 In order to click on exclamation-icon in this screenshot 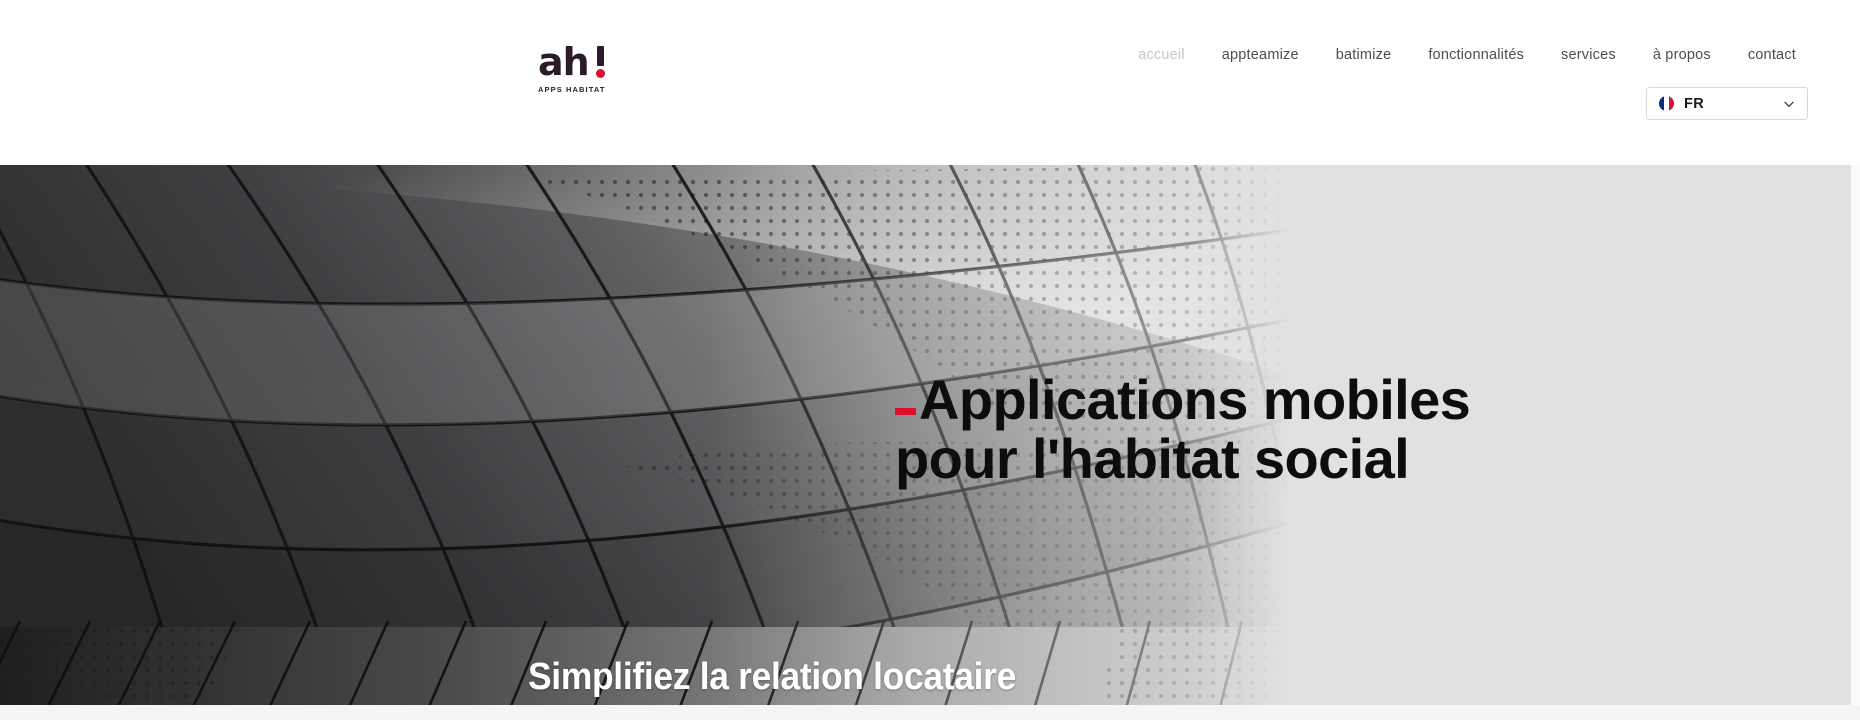, I will do `click(600, 62)`.